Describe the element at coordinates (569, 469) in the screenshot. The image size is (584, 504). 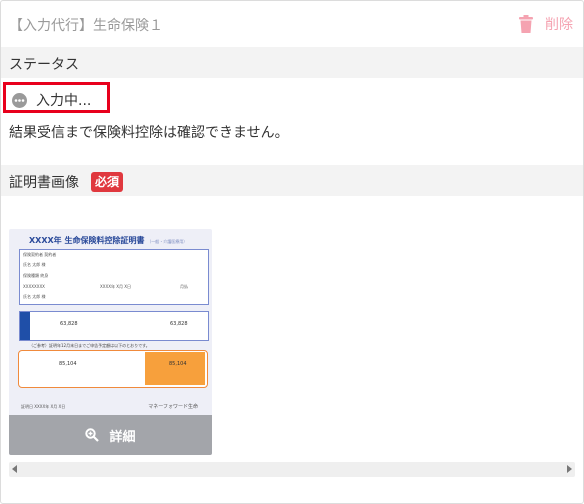
I see `scroll-right-icon` at that location.